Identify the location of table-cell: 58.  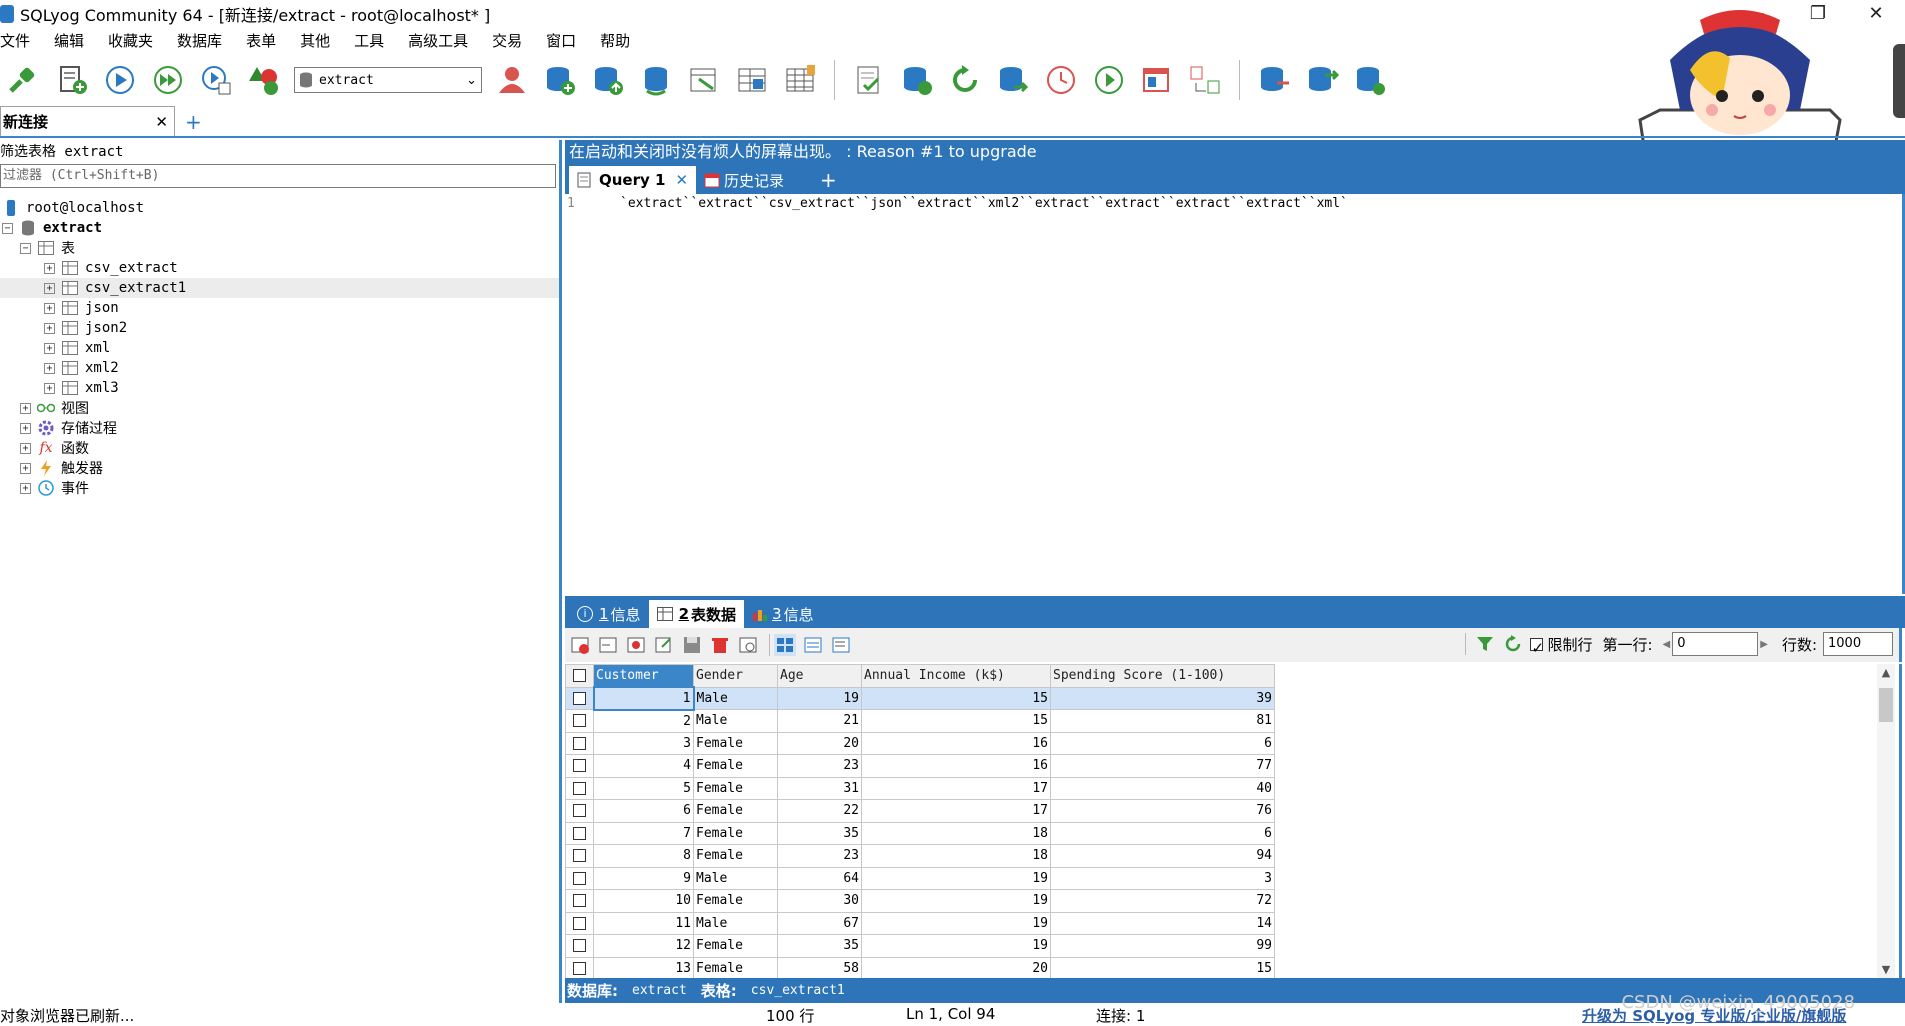
(819, 967).